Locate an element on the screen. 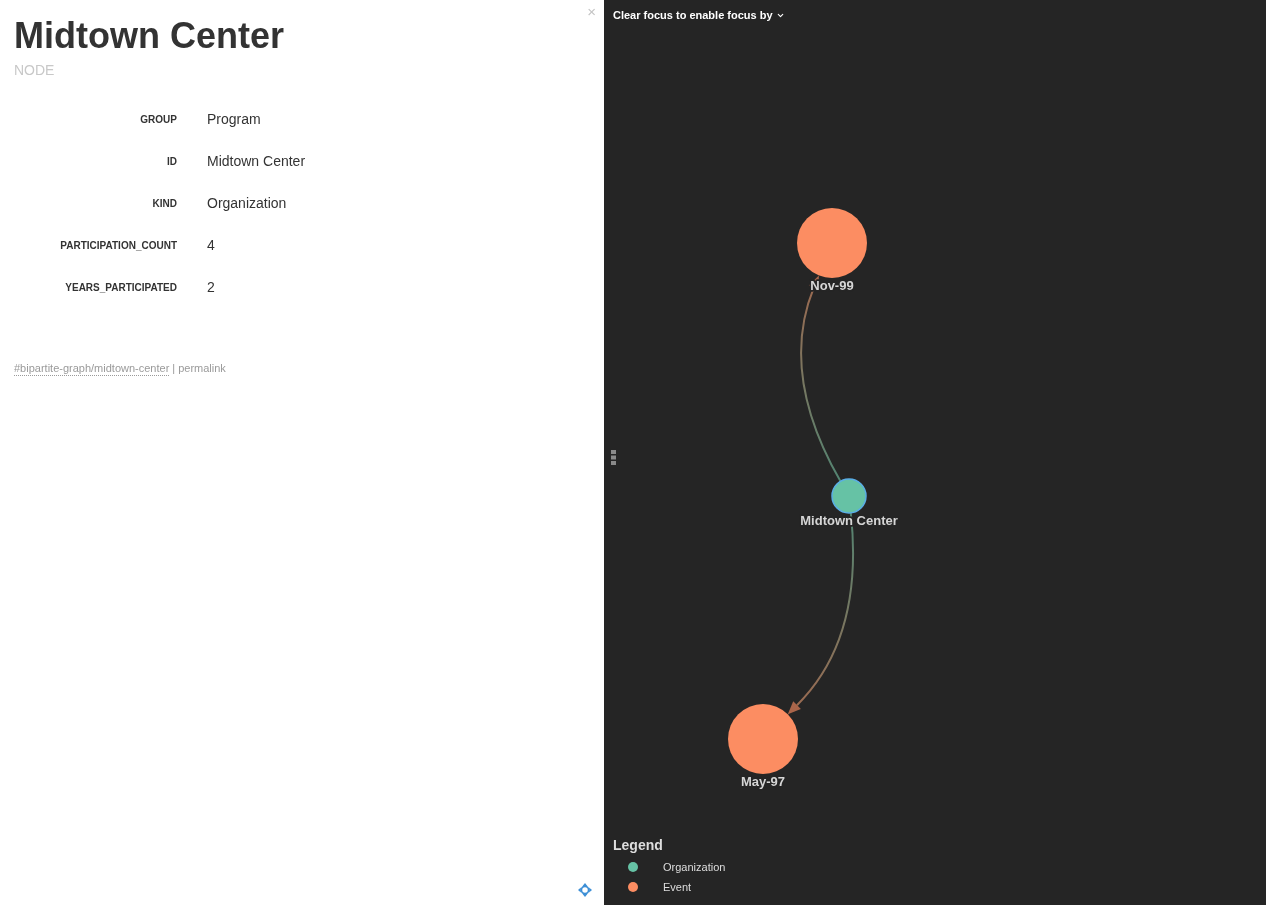 The height and width of the screenshot is (905, 1266). node-title: Midtown Center is located at coordinates (149, 36).